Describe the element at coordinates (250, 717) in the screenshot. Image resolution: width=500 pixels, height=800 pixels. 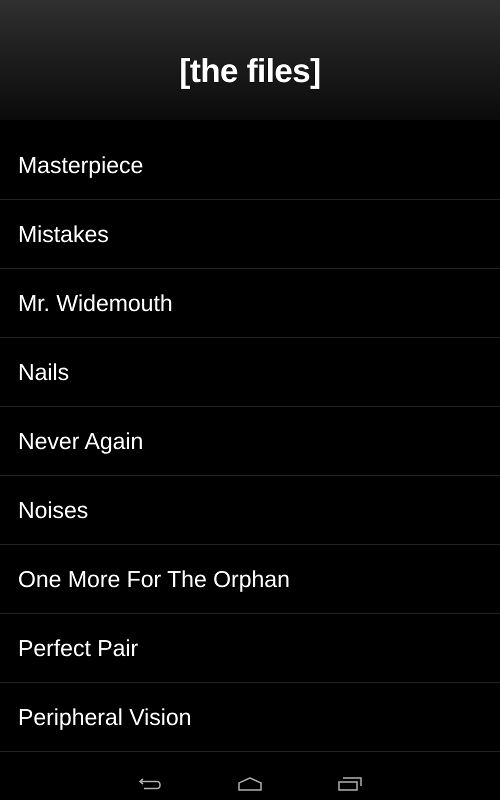
I see `file-list-item: Peripheral Vision` at that location.